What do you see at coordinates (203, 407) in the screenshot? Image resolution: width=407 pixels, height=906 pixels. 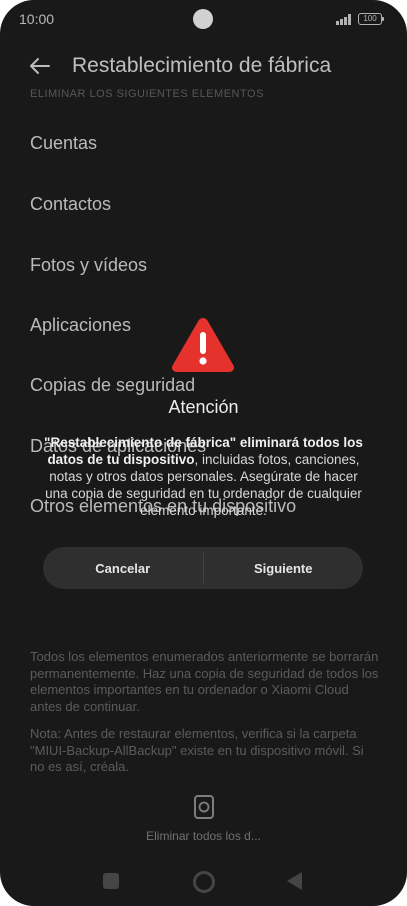 I see `dialog-title: Atención` at bounding box center [203, 407].